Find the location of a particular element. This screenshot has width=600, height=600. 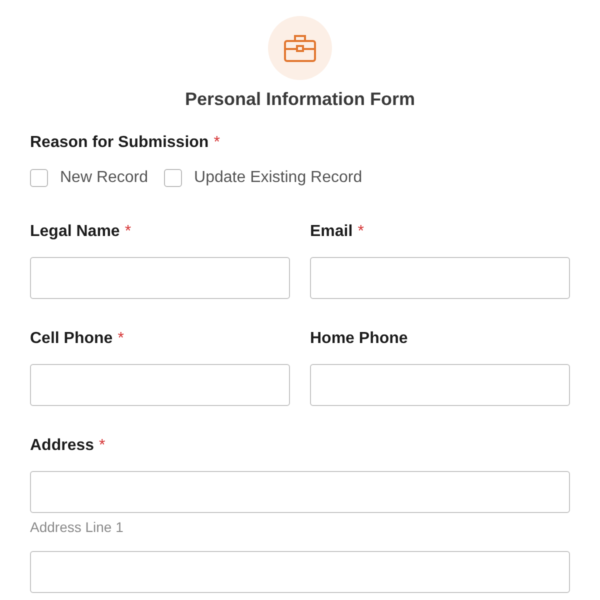

form-title: Personal Information Form is located at coordinates (300, 99).